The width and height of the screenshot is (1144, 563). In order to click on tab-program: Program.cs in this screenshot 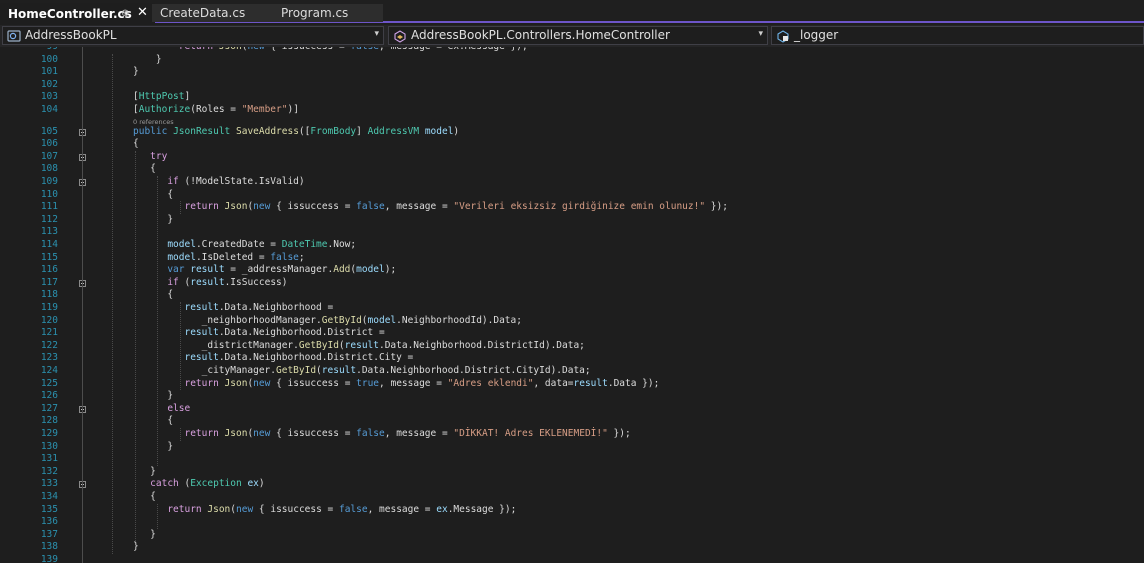, I will do `click(328, 13)`.